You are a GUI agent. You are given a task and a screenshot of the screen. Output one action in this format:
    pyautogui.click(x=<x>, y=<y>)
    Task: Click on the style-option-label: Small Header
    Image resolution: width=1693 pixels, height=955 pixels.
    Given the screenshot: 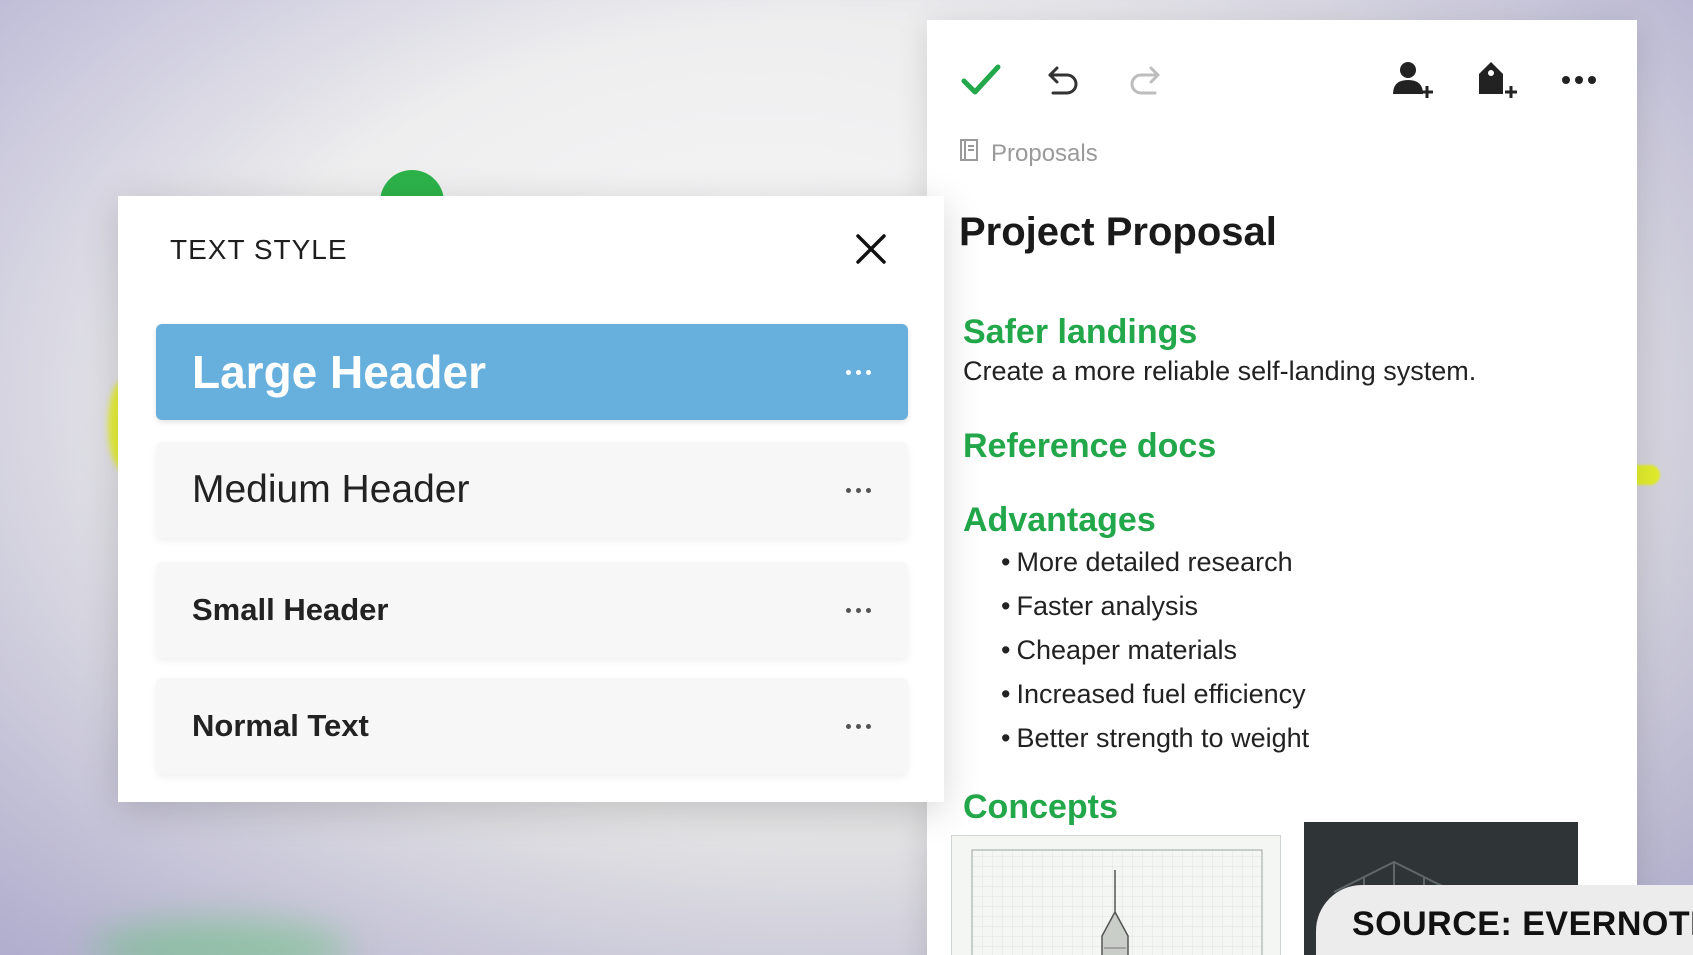 What is the action you would take?
    pyautogui.click(x=290, y=609)
    